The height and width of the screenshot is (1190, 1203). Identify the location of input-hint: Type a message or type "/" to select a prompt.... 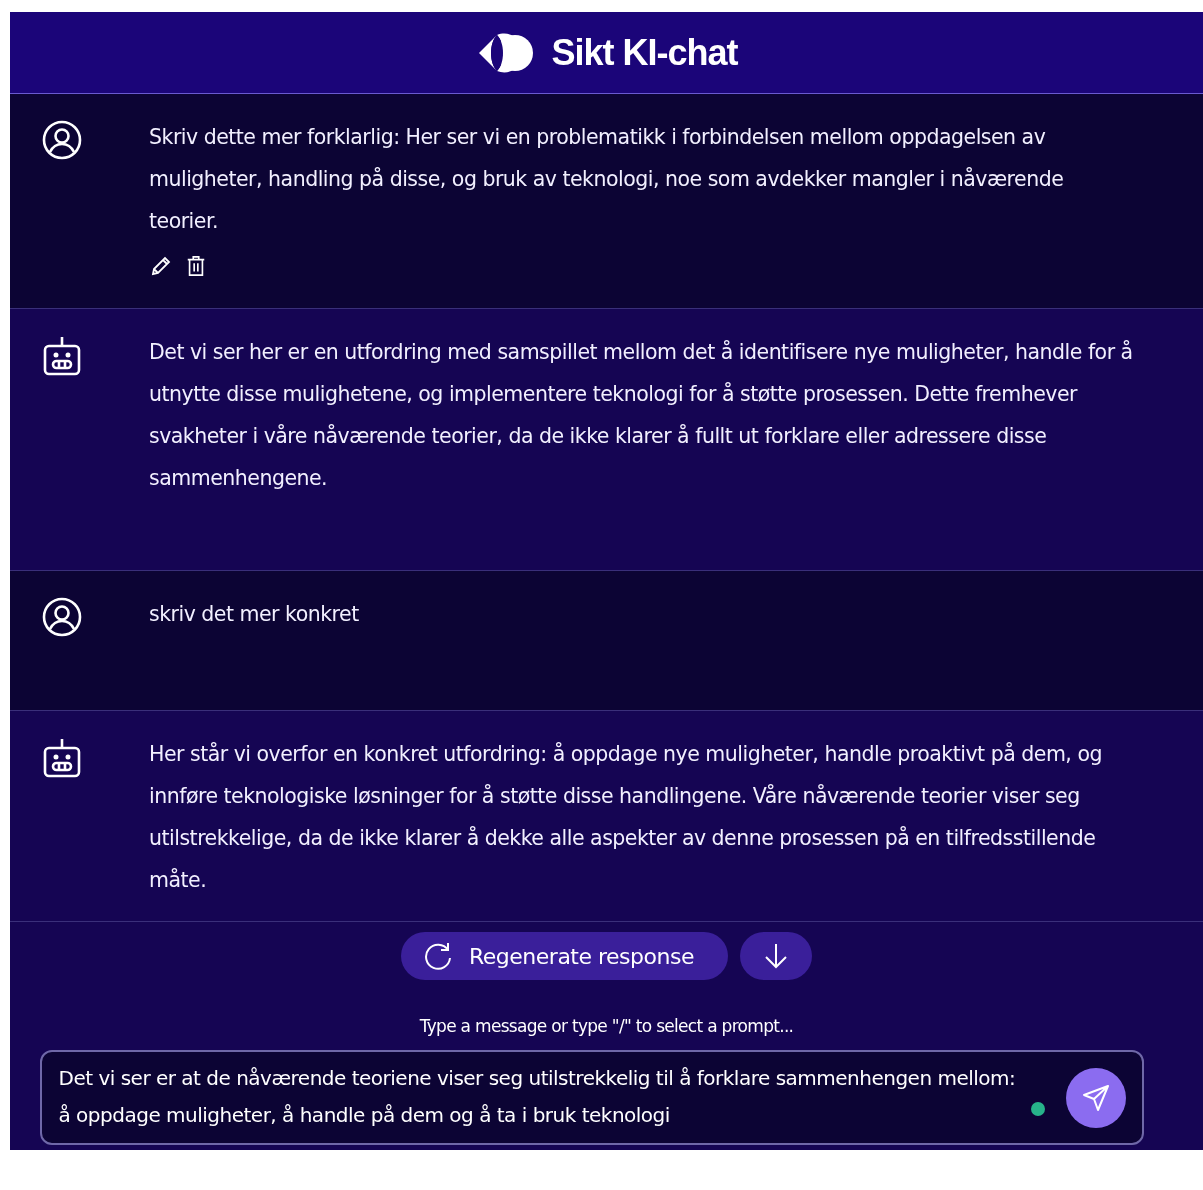
(606, 1026).